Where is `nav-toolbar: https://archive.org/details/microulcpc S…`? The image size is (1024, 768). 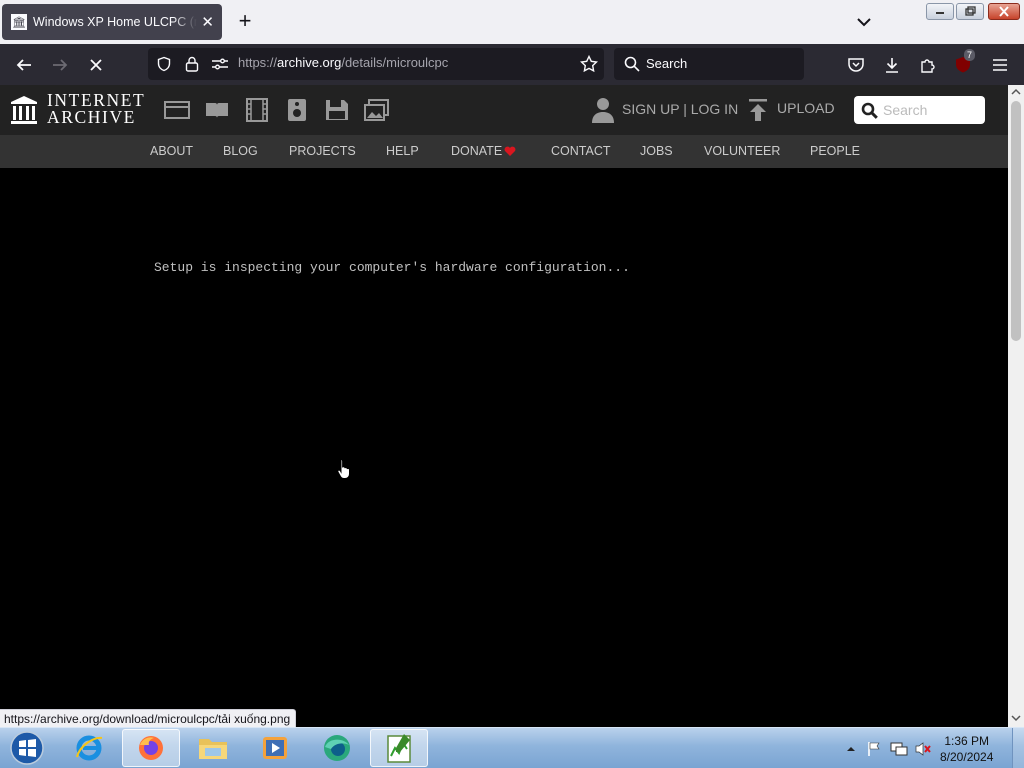 nav-toolbar: https://archive.org/details/microulcpc S… is located at coordinates (512, 64).